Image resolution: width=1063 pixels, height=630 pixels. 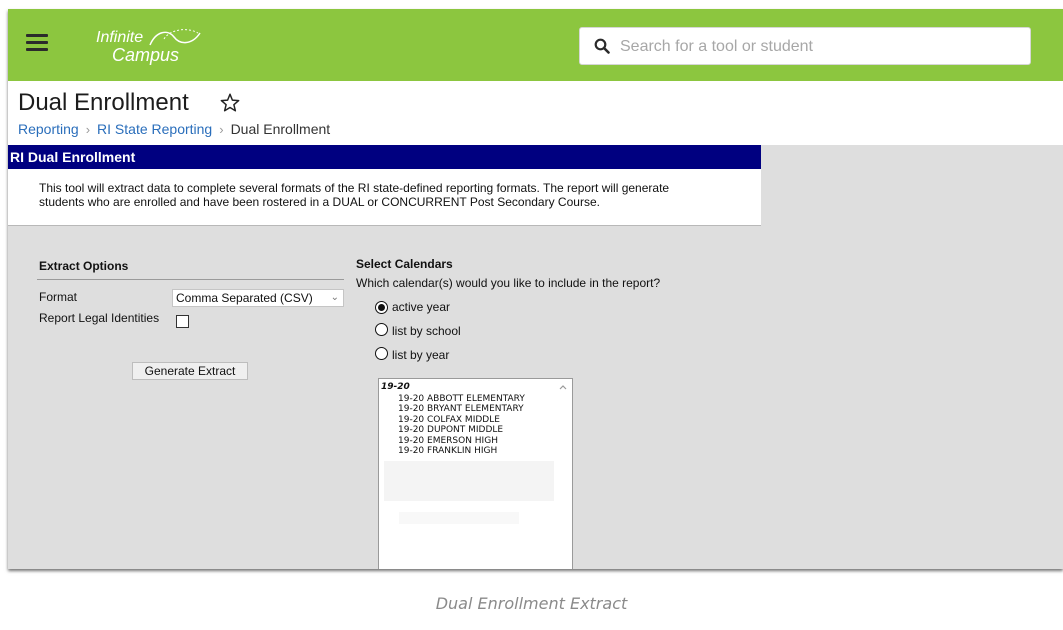 I want to click on format-select-value: Comma Separated (CSV), so click(x=244, y=298).